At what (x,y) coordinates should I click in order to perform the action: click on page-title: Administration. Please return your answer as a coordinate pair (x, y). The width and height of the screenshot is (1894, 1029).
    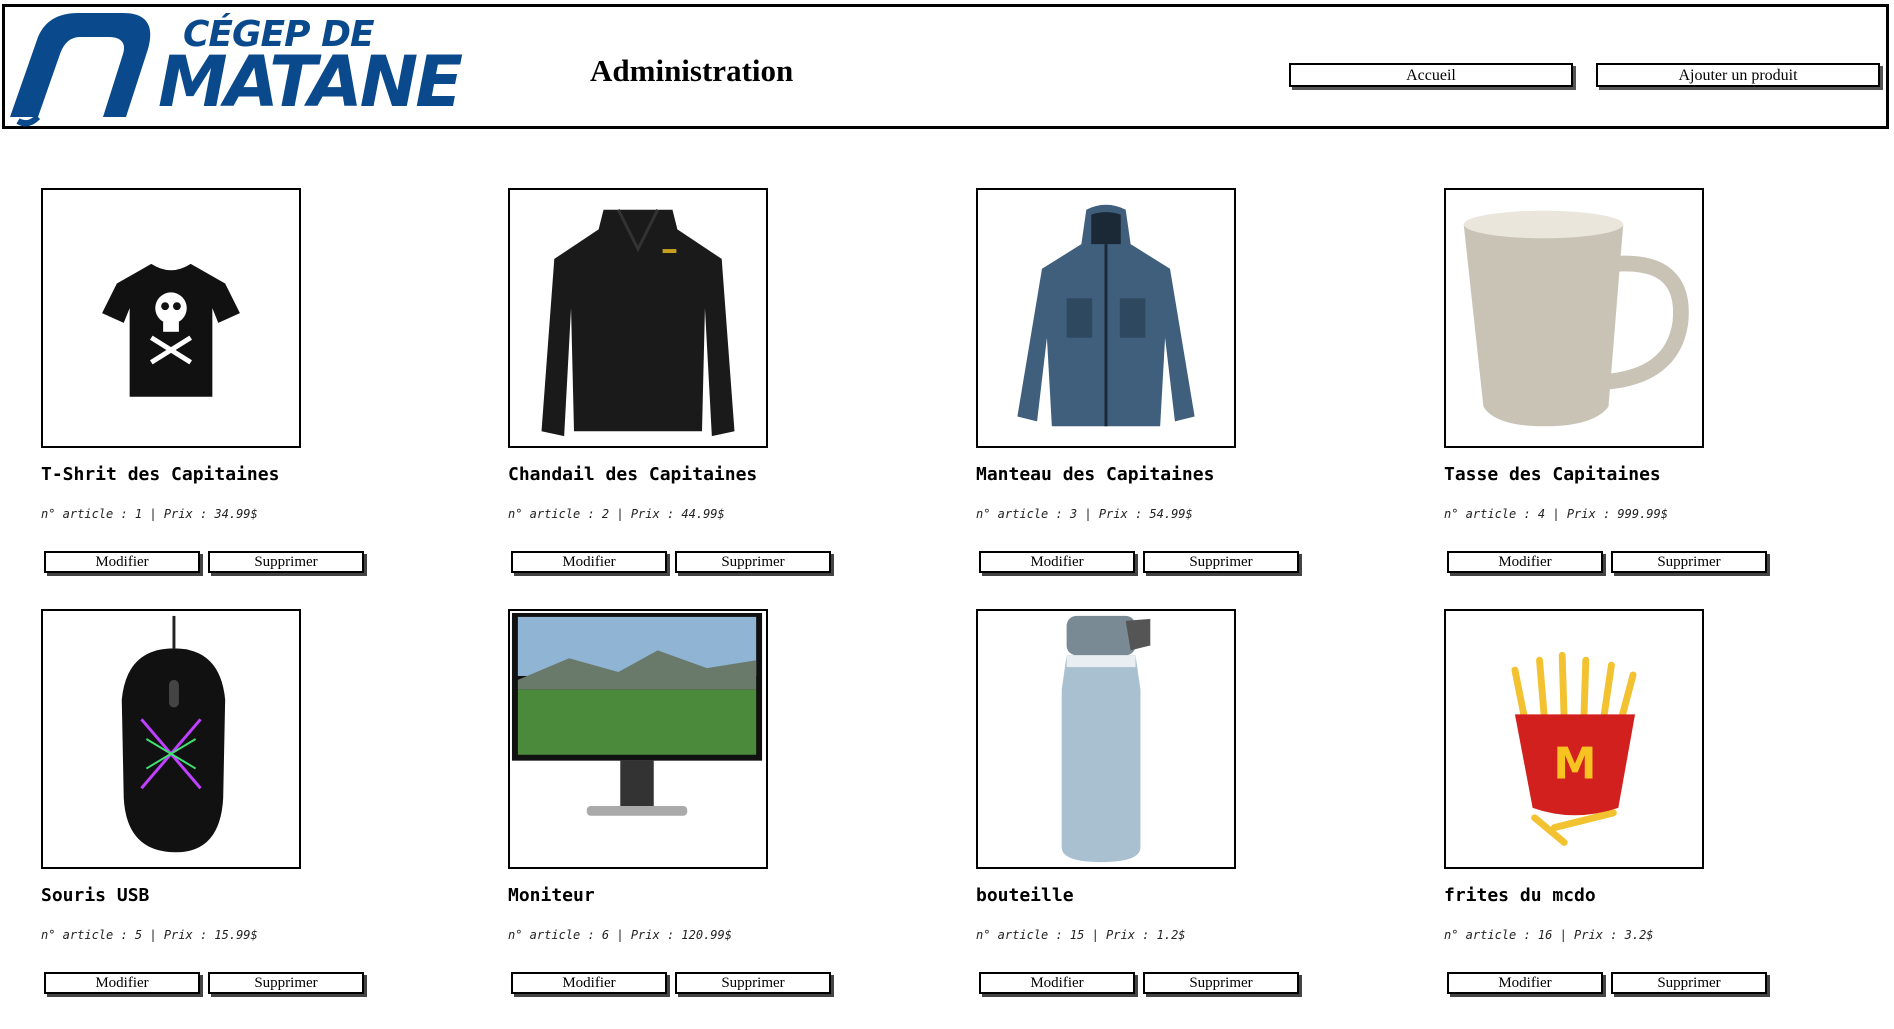
    Looking at the image, I should click on (692, 70).